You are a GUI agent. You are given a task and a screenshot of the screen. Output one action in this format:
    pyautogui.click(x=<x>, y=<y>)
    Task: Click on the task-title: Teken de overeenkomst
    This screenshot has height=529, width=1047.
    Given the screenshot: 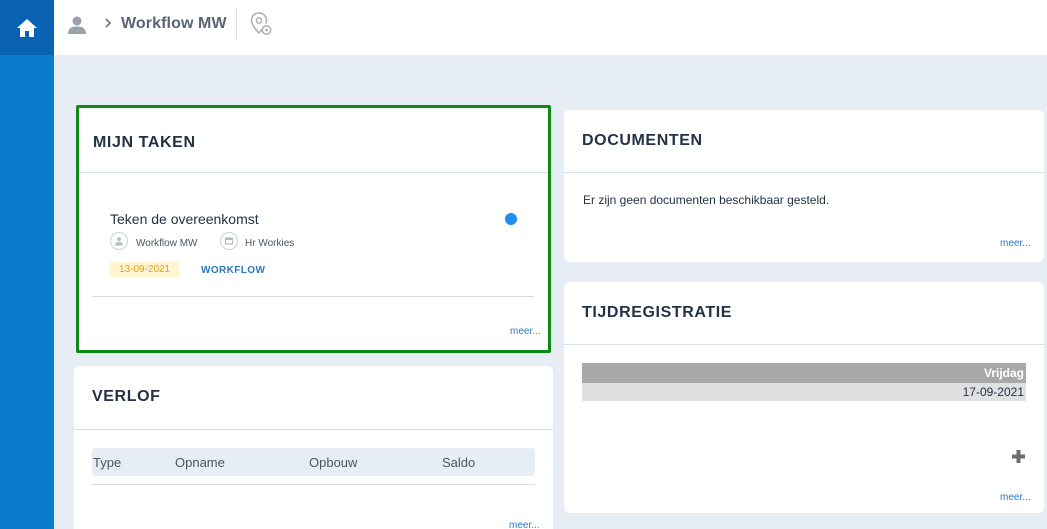 What is the action you would take?
    pyautogui.click(x=184, y=219)
    